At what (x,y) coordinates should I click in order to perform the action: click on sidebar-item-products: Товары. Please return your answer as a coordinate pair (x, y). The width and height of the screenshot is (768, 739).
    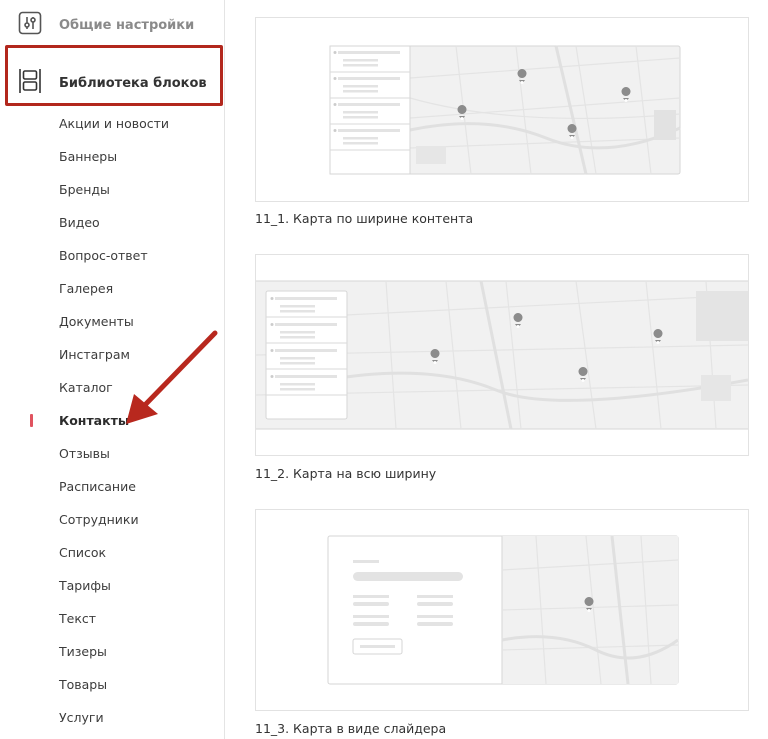
    Looking at the image, I should click on (114, 684).